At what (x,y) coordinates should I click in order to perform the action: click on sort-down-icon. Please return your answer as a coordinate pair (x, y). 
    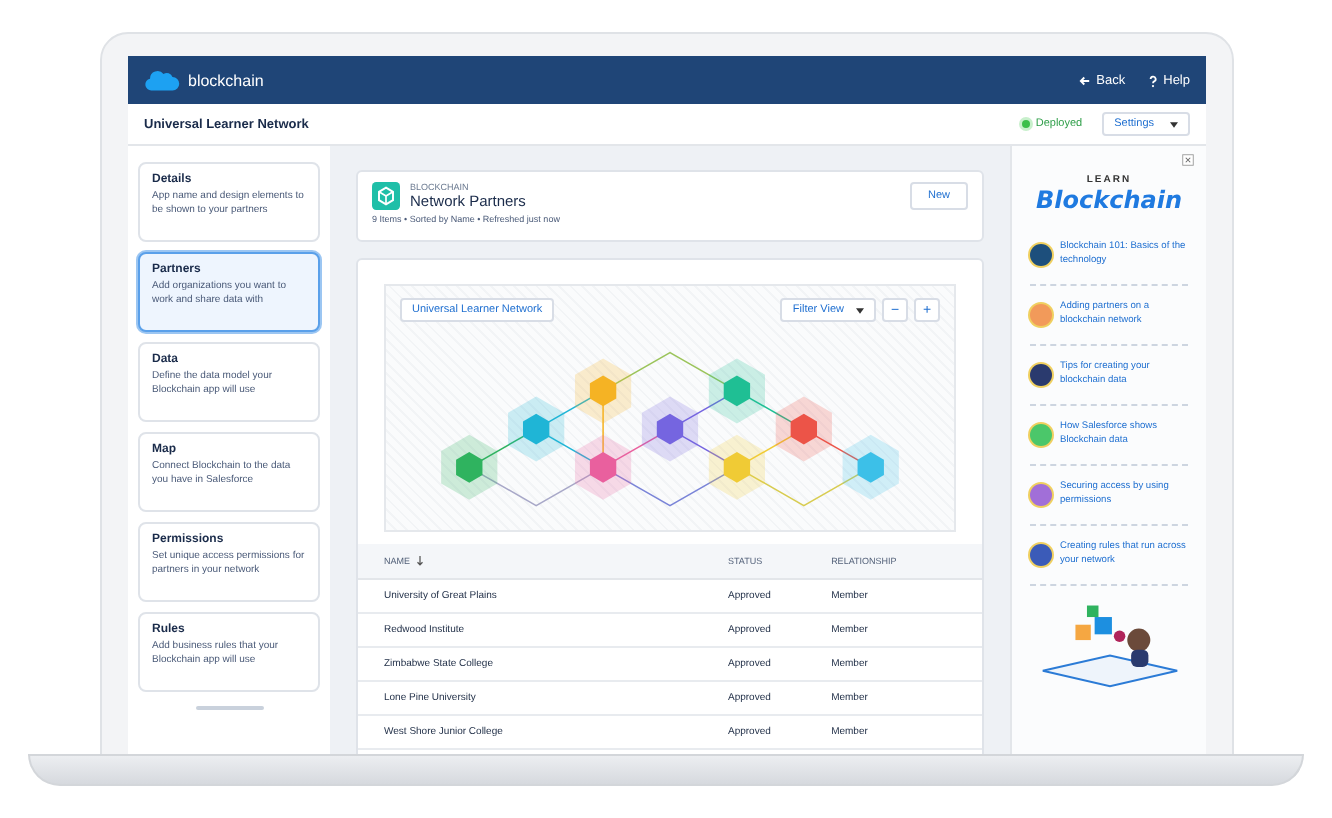
    Looking at the image, I should click on (420, 561).